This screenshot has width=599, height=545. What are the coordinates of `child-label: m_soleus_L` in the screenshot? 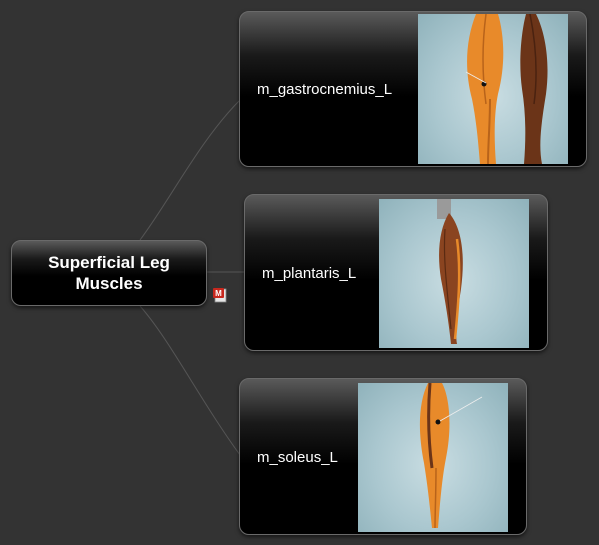 It's located at (297, 457).